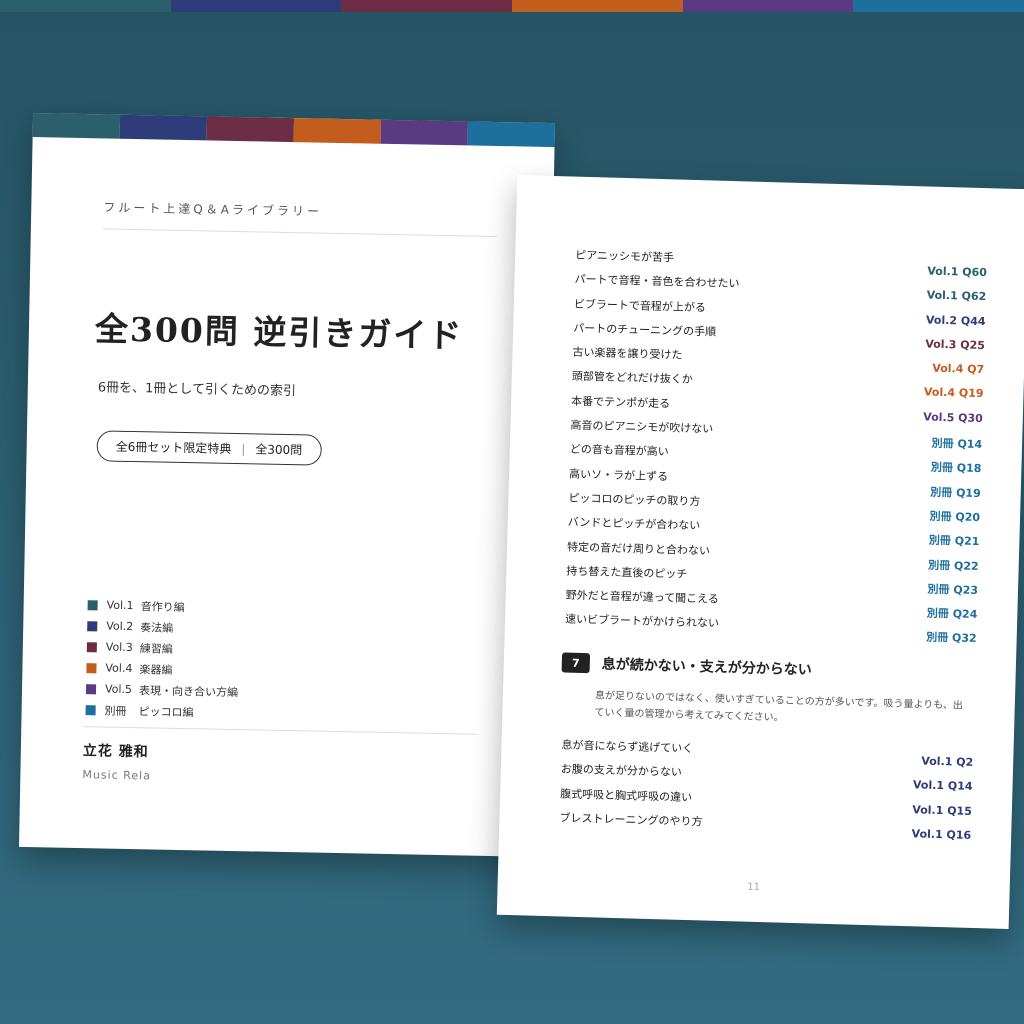 The width and height of the screenshot is (1024, 1024). I want to click on legend-item: Vol.5 表現・向き合い方編, so click(162, 690).